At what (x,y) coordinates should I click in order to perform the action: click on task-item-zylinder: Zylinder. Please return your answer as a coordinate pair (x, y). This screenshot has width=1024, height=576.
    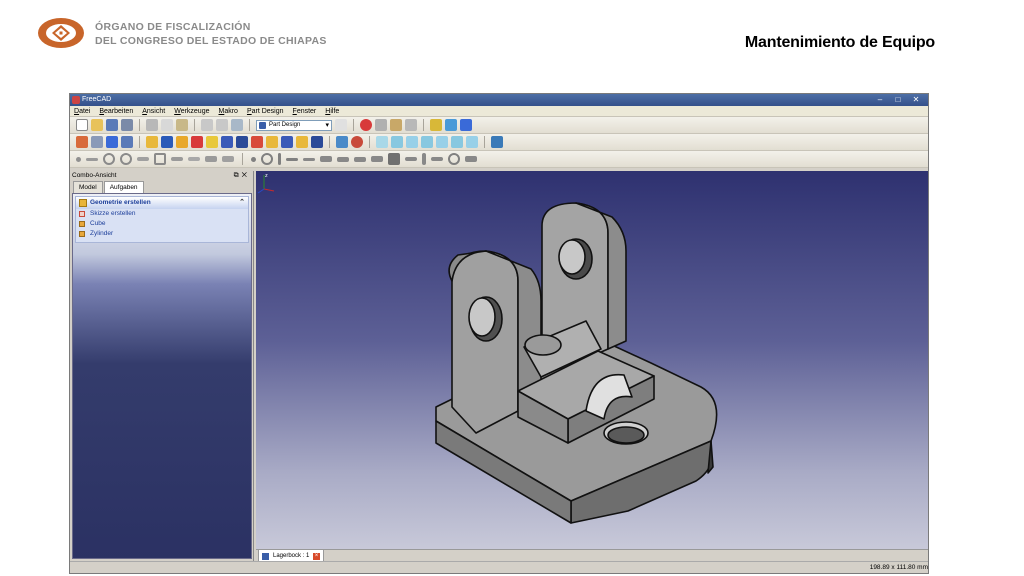
    Looking at the image, I should click on (162, 234).